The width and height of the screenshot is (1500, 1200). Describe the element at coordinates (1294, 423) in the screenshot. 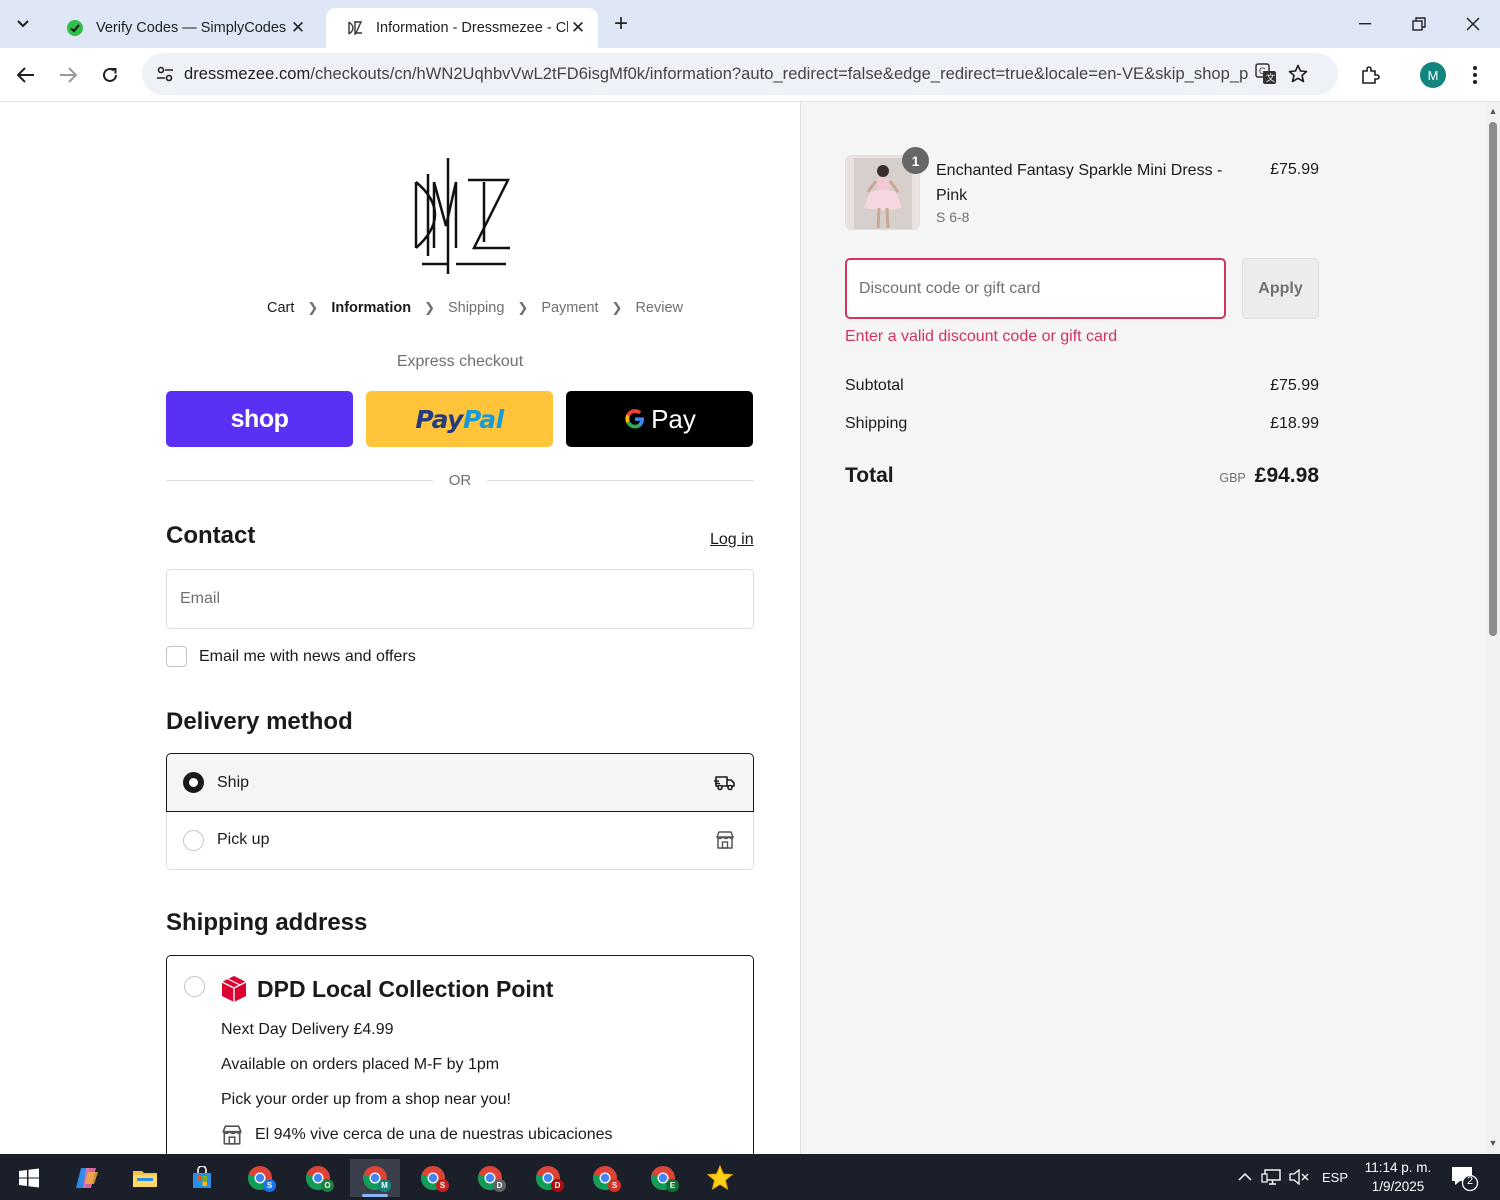

I see `shipping-value: £18.99` at that location.